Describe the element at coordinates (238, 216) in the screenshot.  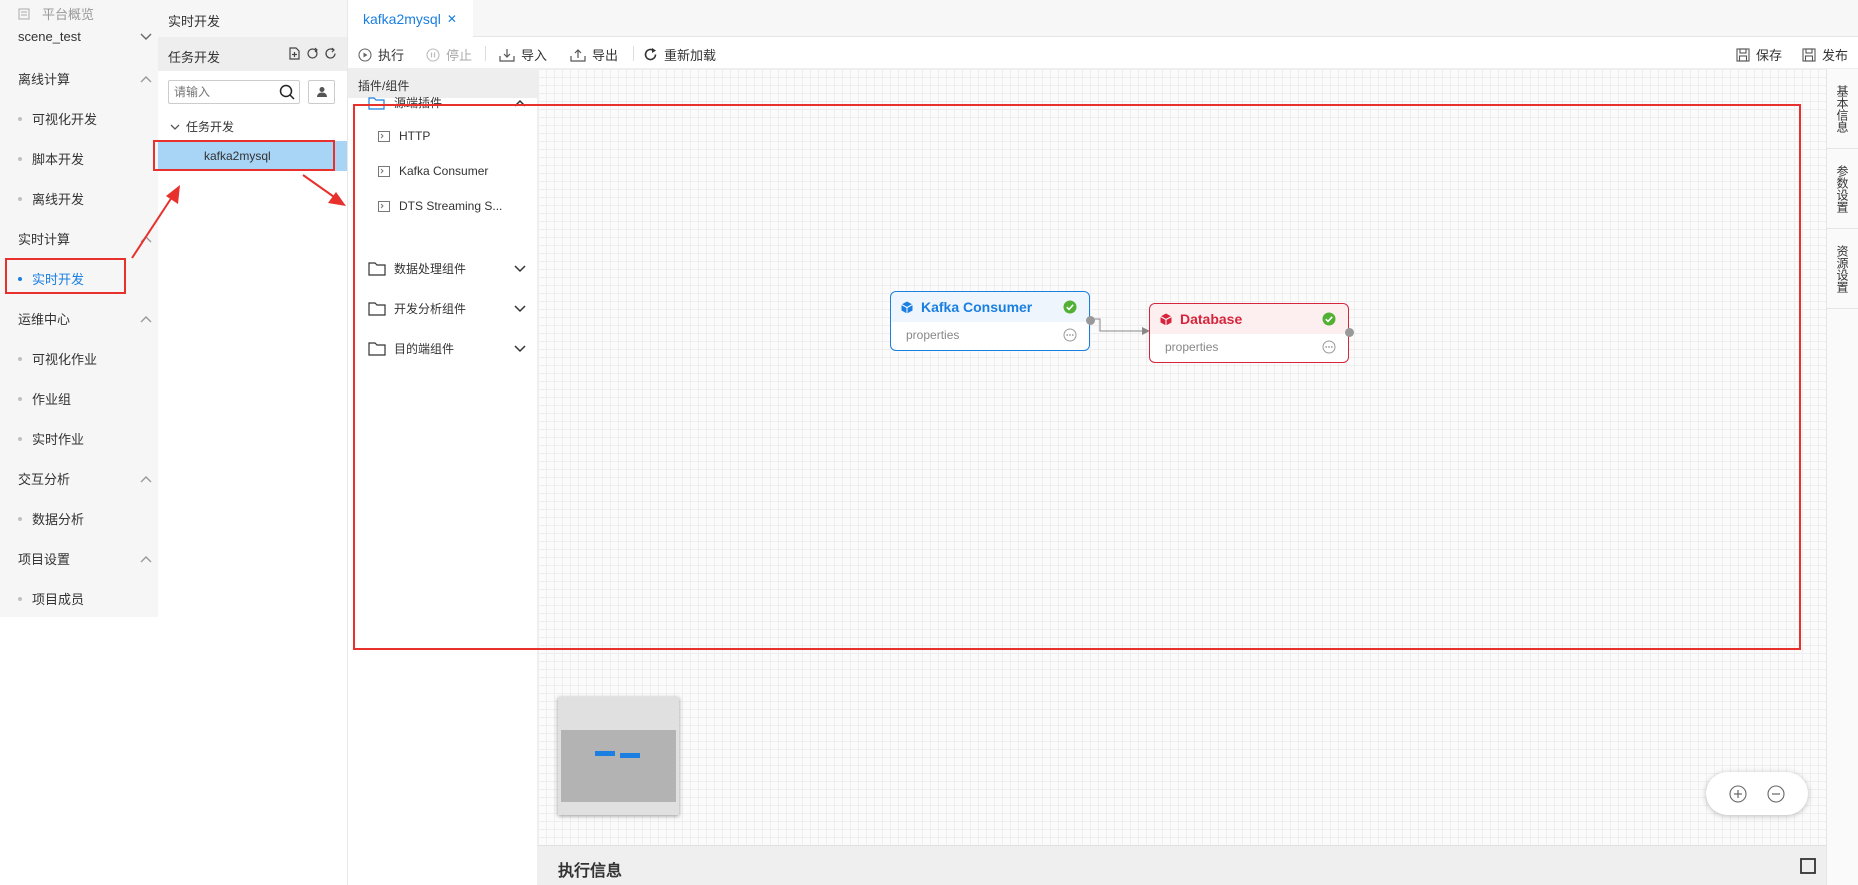
I see `annotation-arrows` at that location.